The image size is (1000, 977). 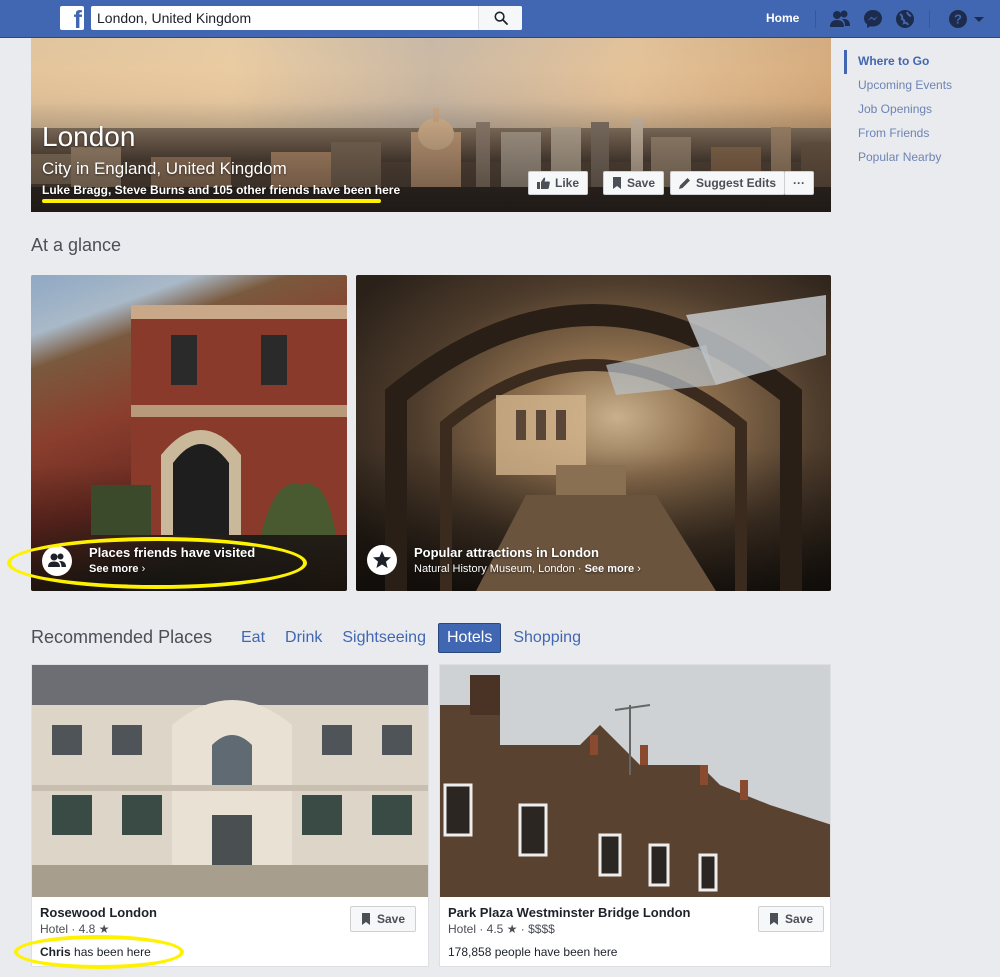 What do you see at coordinates (543, 183) in the screenshot?
I see `thumbs-up-icon` at bounding box center [543, 183].